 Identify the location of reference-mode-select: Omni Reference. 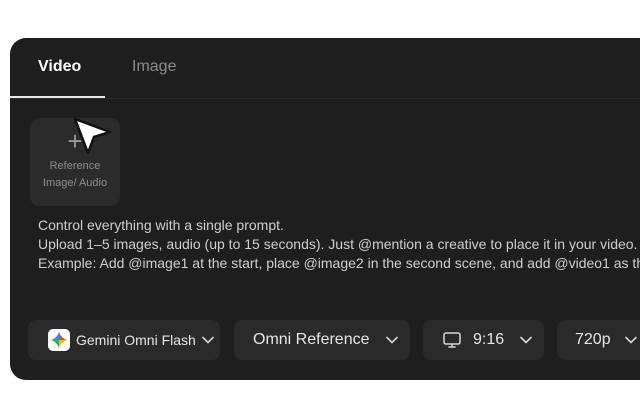
(322, 340).